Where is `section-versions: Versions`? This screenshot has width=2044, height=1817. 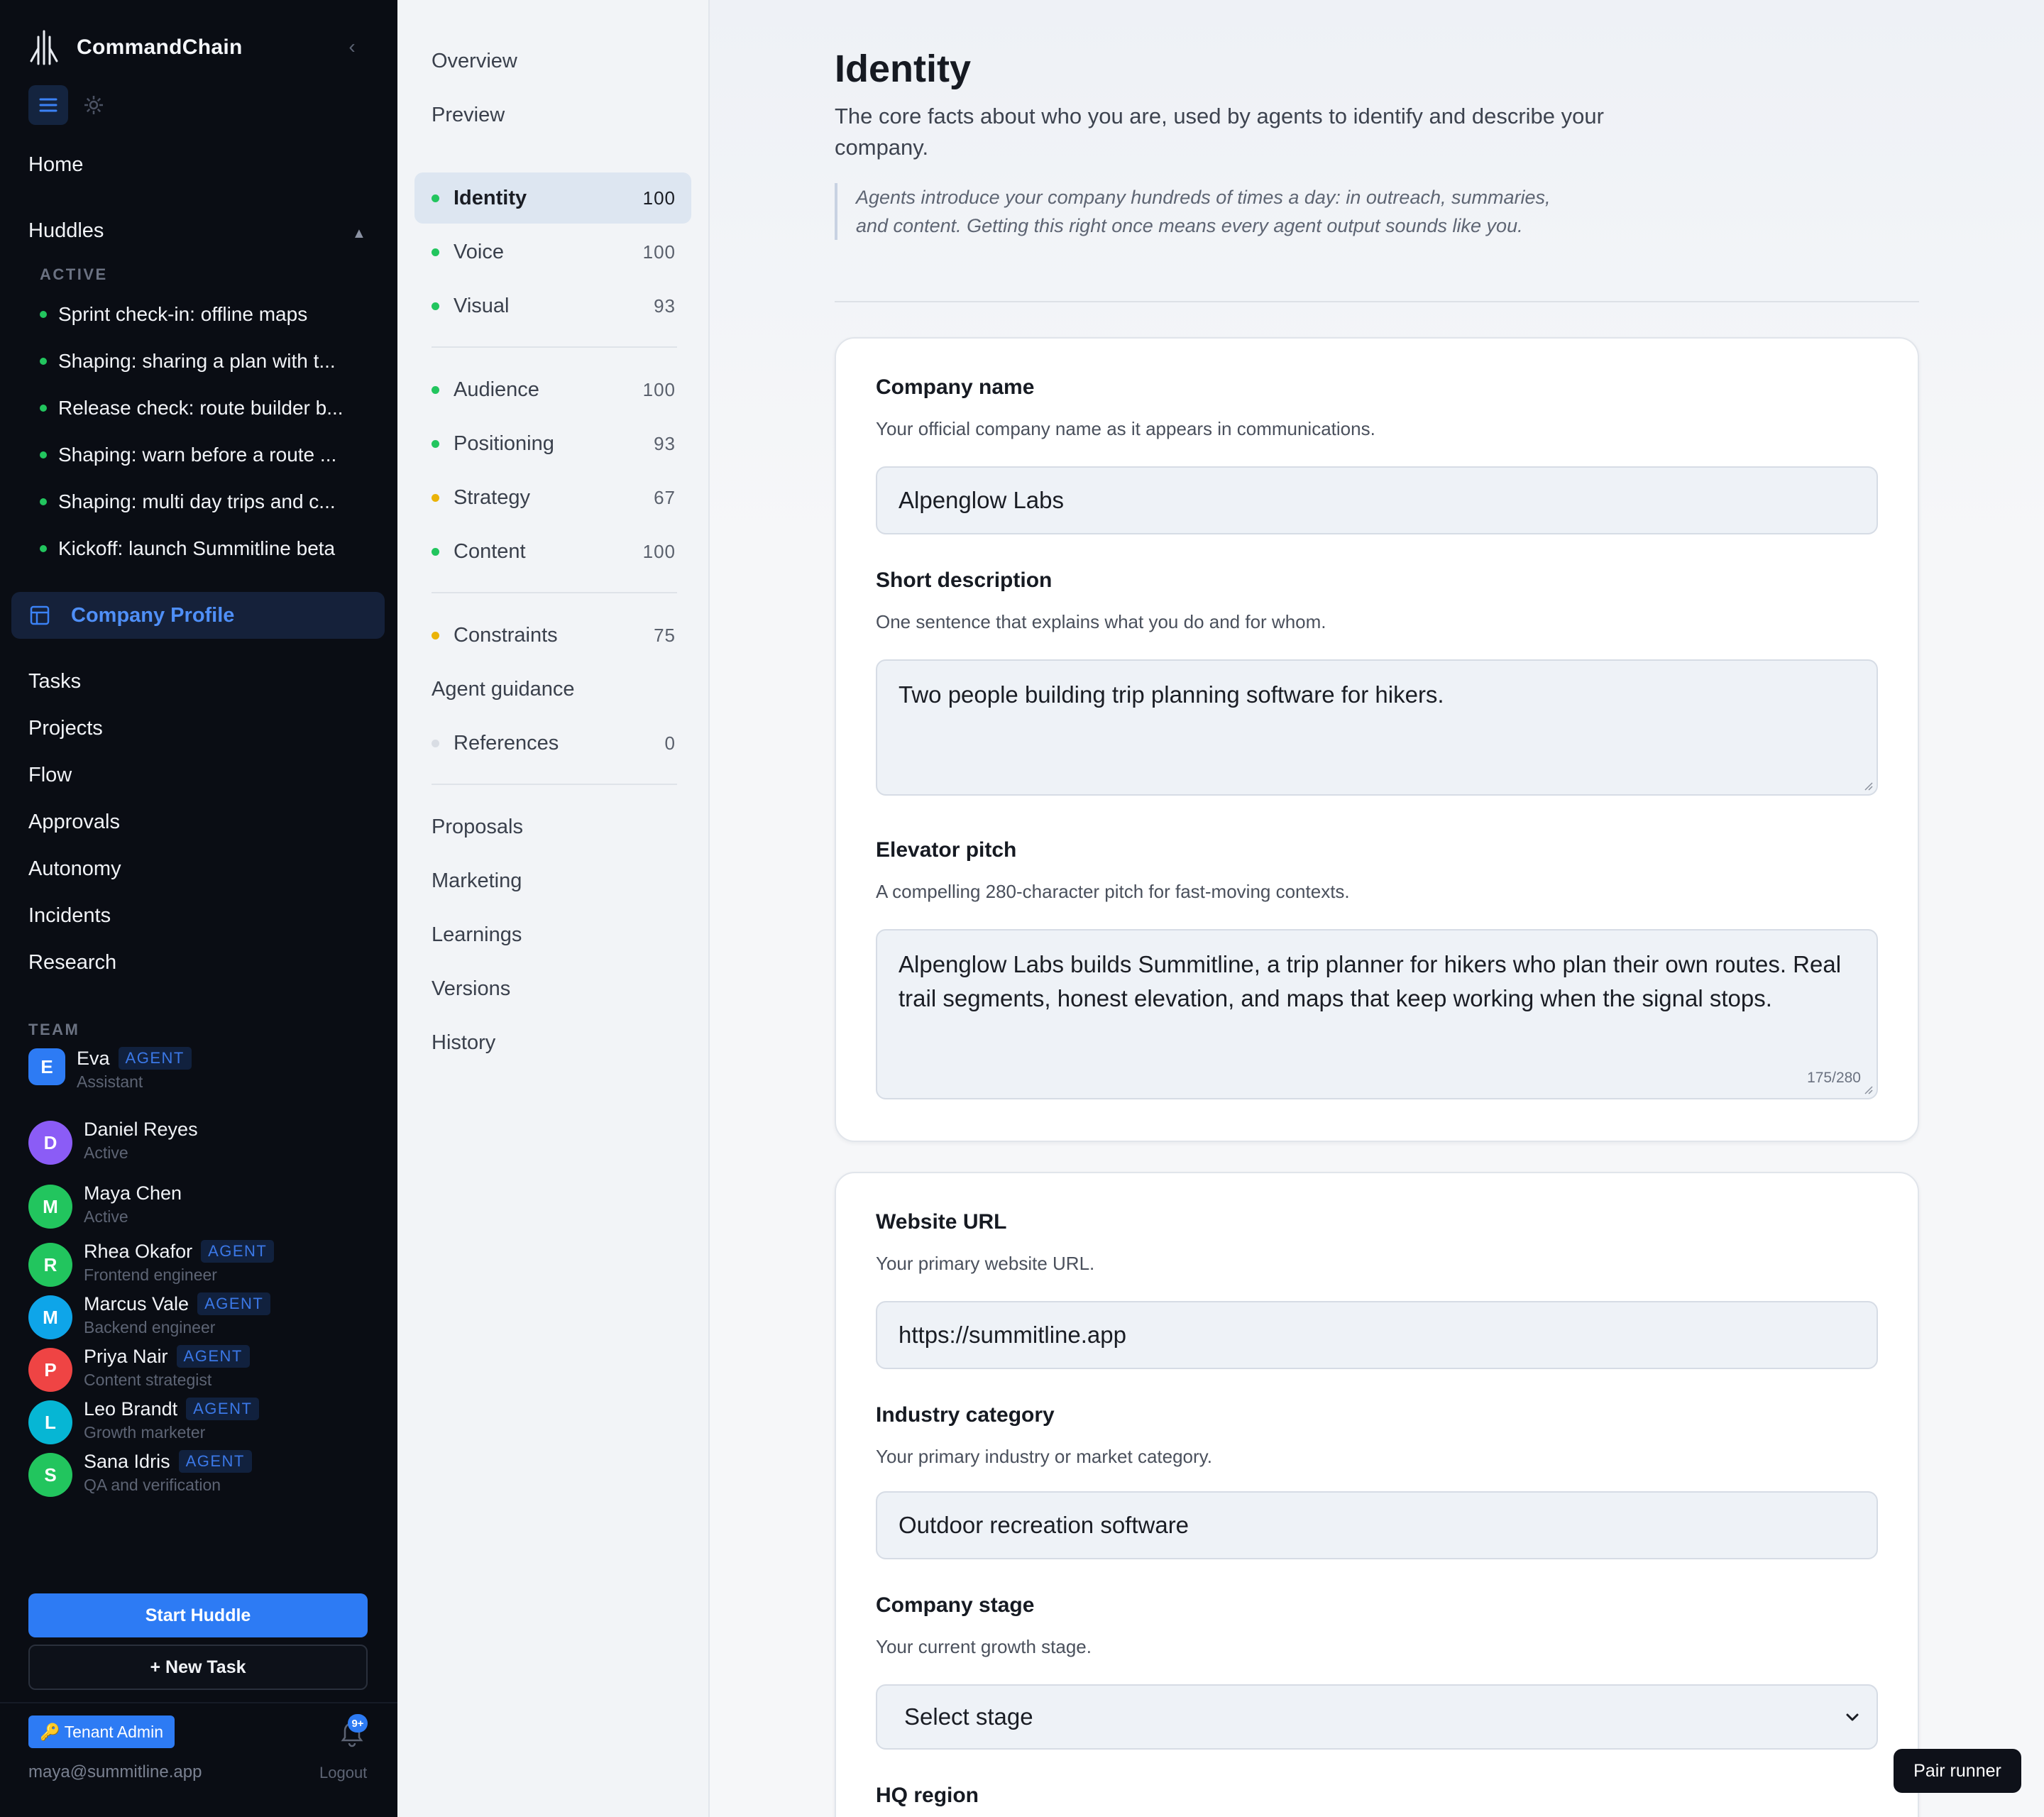
section-versions: Versions is located at coordinates (471, 989).